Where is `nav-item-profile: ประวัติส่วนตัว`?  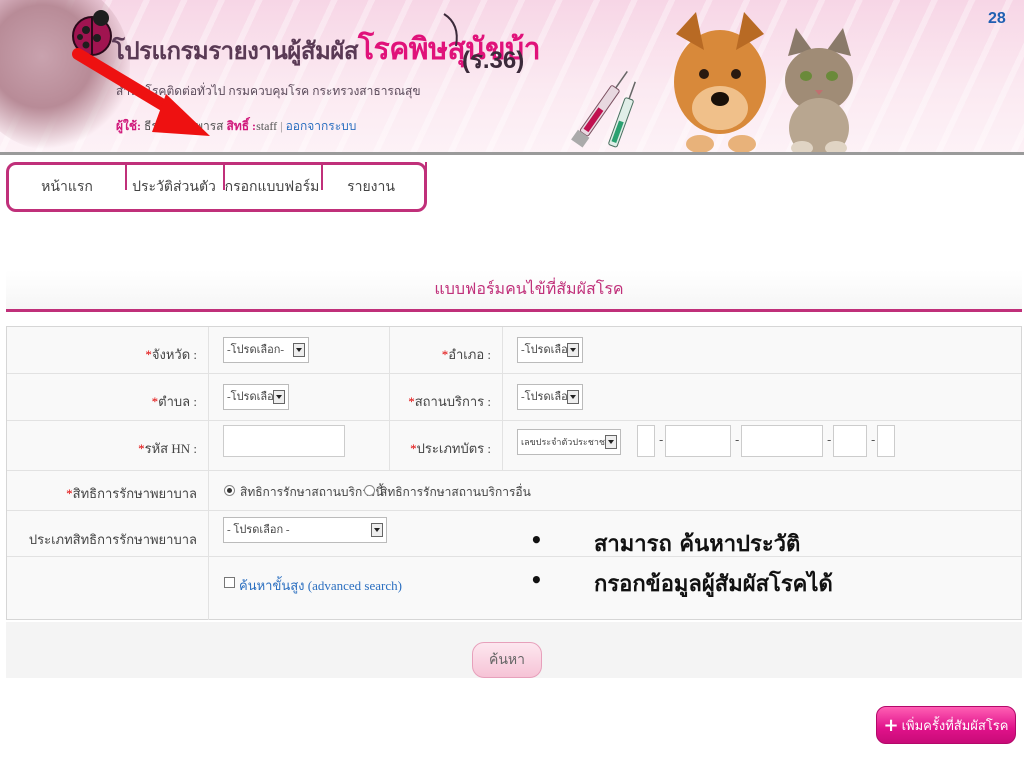 nav-item-profile: ประวัติส่วนตัว is located at coordinates (174, 185).